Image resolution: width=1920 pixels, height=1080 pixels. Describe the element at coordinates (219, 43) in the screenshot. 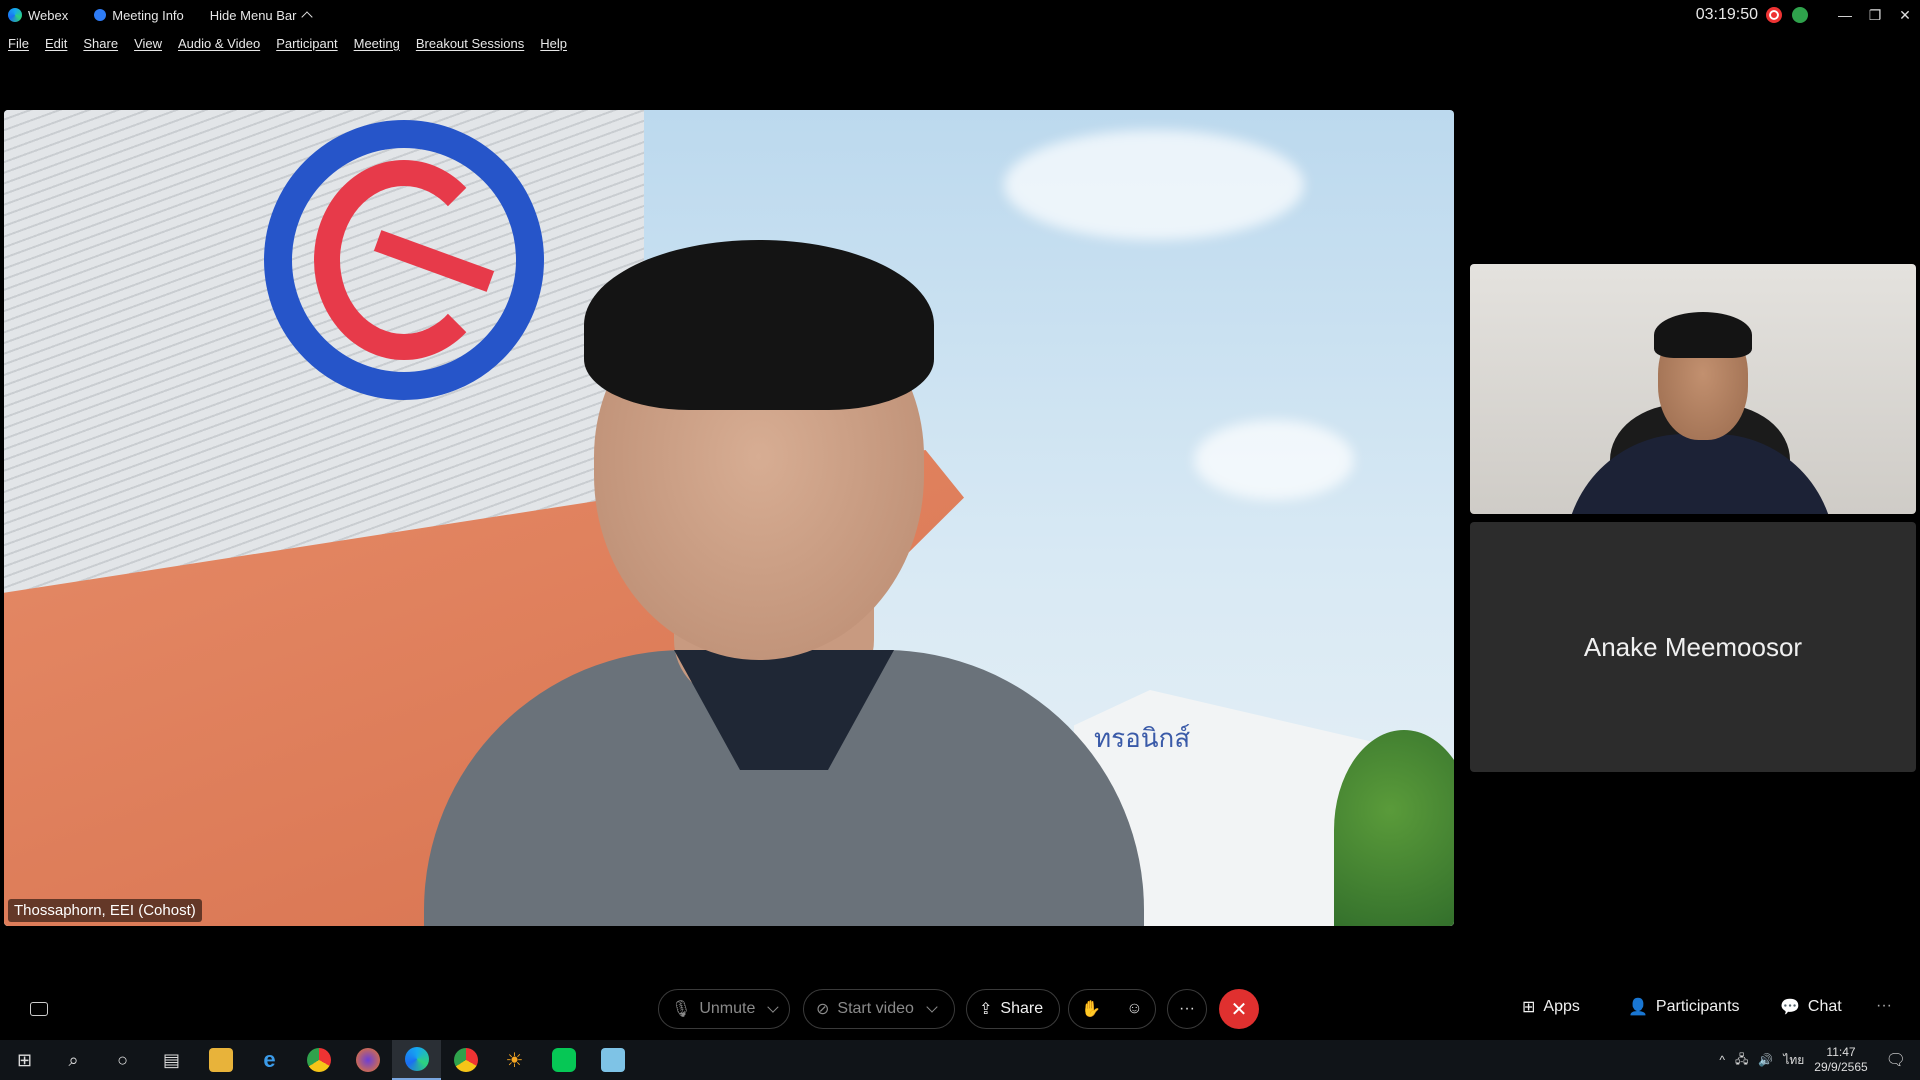

I see `menu-audio-video: Audio & Video` at that location.